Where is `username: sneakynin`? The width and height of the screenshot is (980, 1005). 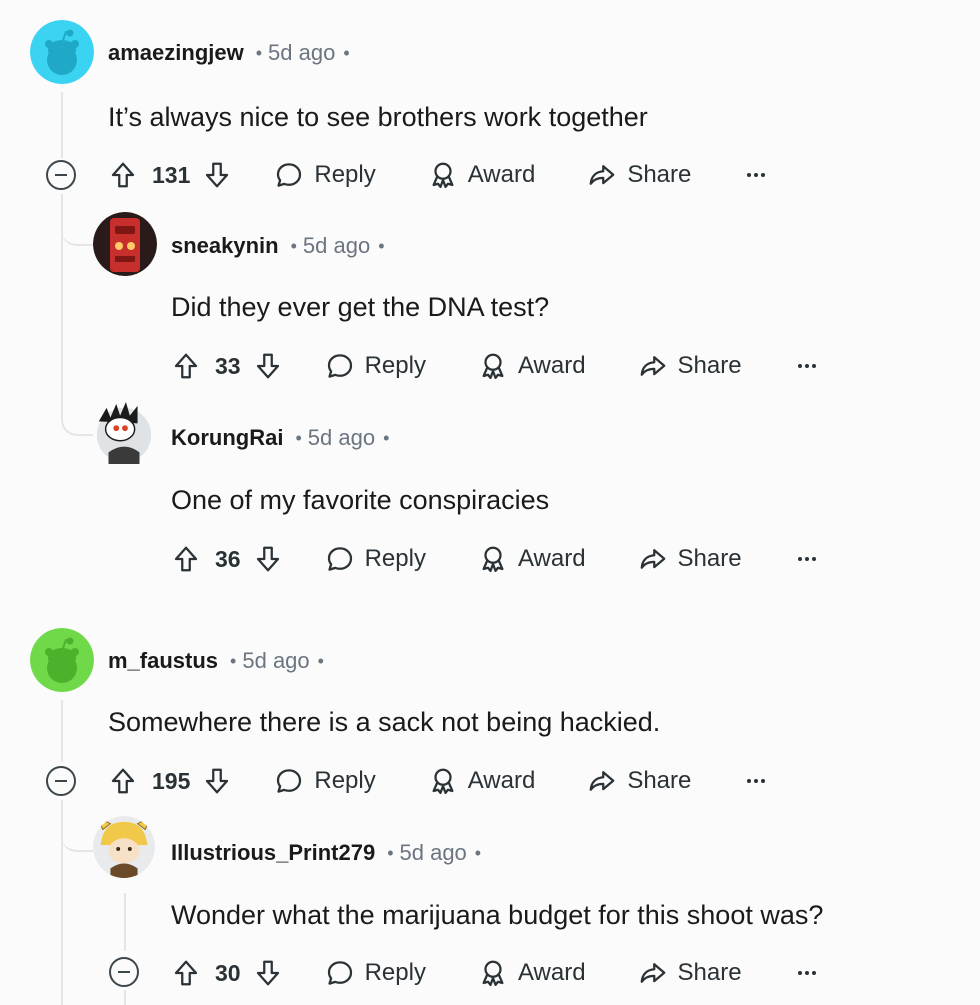 username: sneakynin is located at coordinates (225, 246).